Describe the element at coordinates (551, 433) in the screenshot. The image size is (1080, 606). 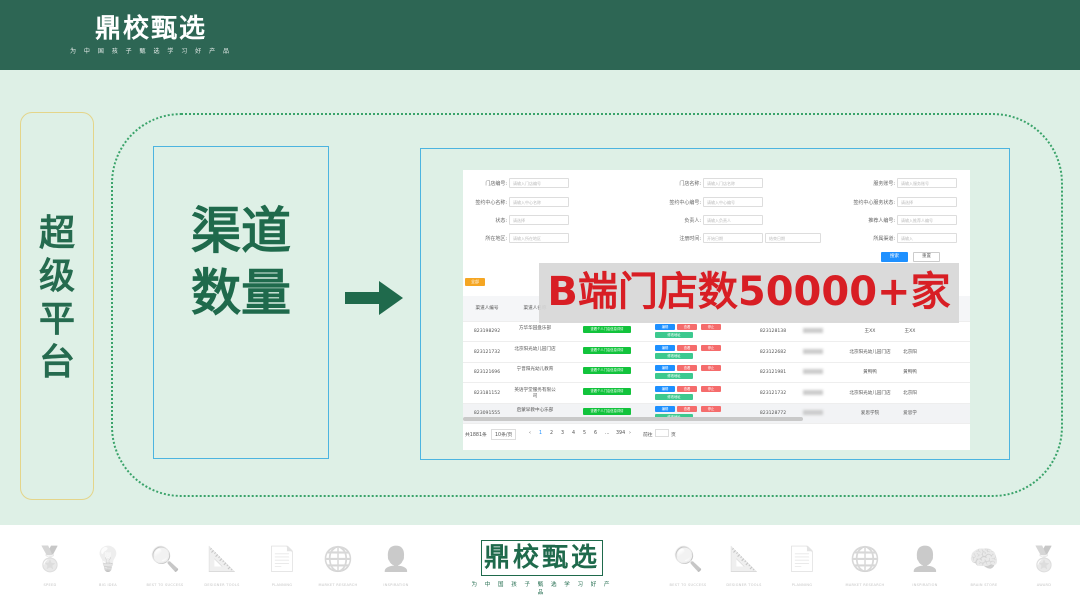
I see `pager-page: 2` at that location.